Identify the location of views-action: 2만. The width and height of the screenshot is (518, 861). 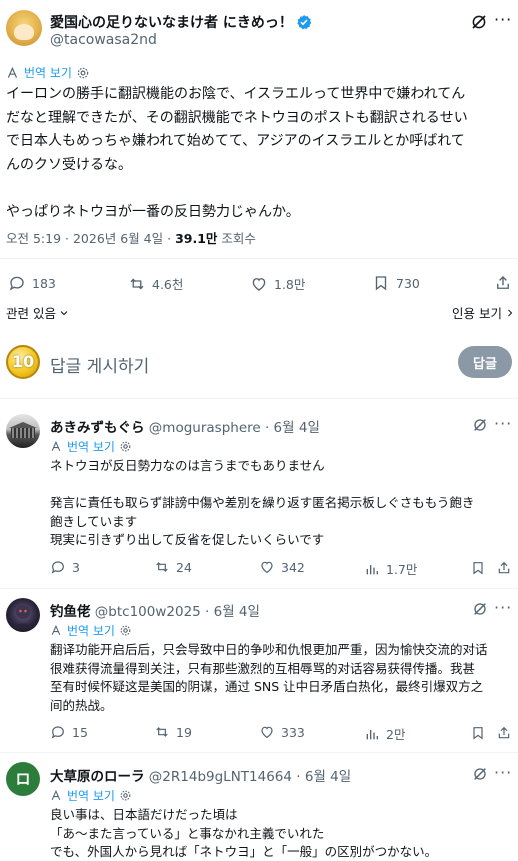
(384, 733).